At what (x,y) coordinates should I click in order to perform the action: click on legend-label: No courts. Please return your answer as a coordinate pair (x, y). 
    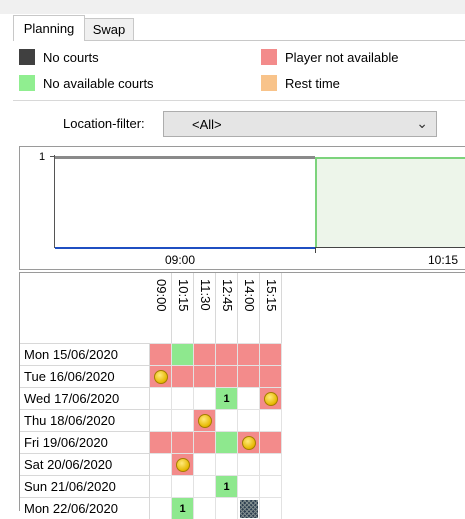
    Looking at the image, I should click on (71, 57).